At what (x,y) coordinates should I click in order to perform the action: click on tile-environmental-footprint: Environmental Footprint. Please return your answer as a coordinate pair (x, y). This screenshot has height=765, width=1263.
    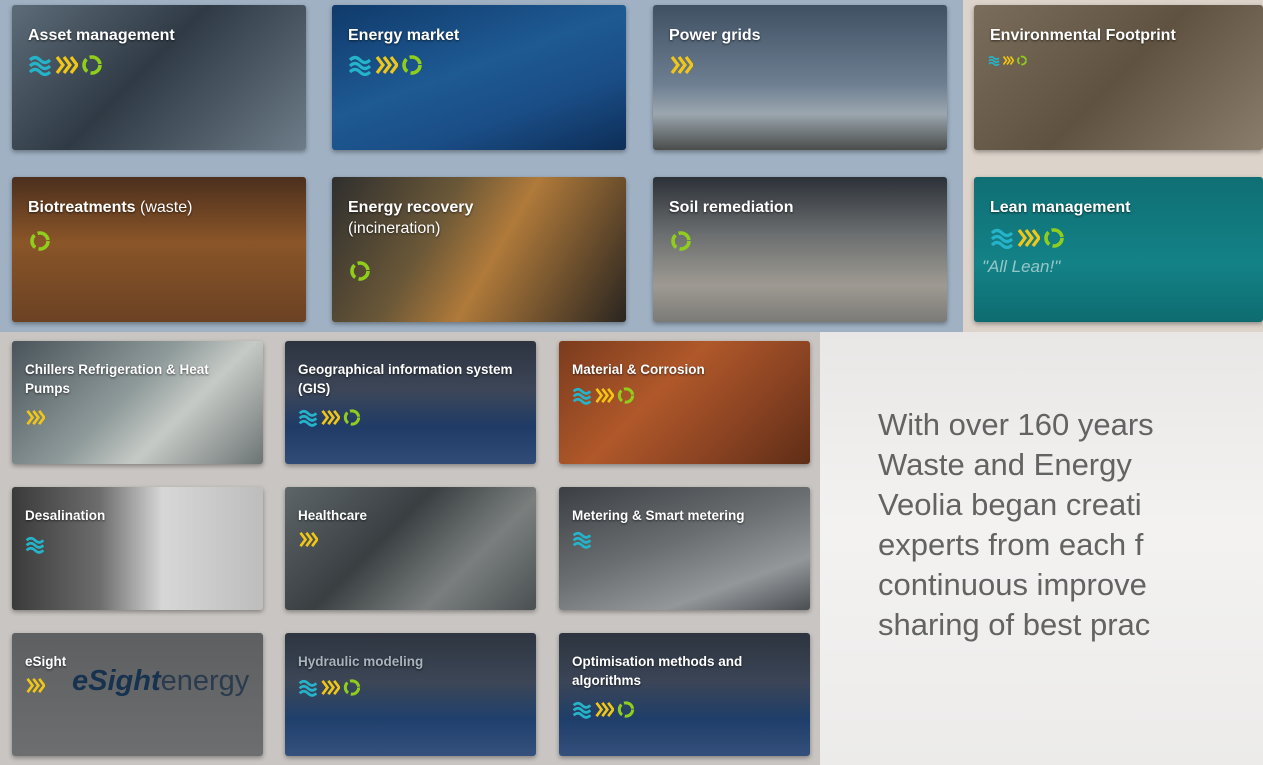
    Looking at the image, I should click on (1118, 77).